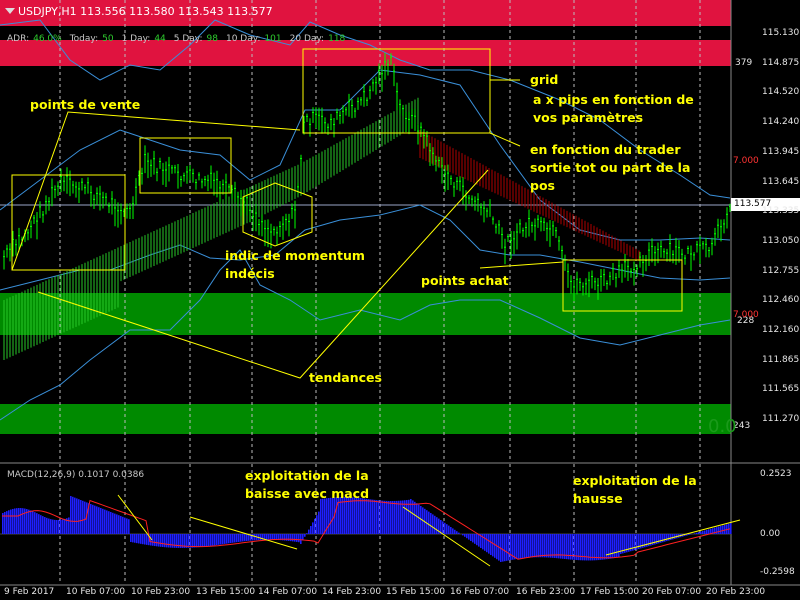  I want to click on price-tick: 112.160, so click(781, 330).